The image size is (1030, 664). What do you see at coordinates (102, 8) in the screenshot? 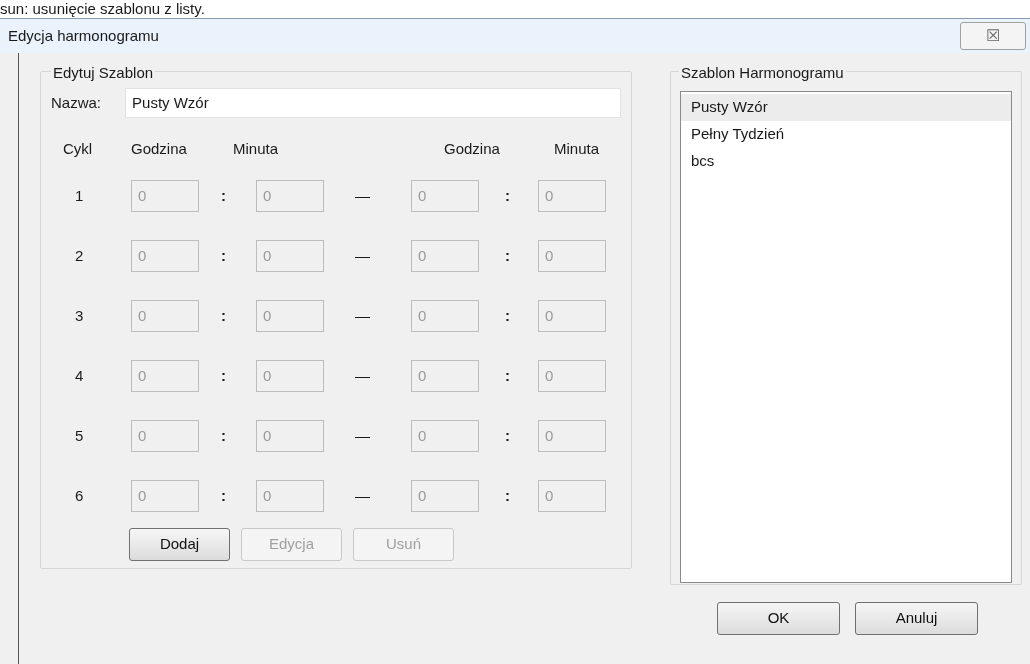
I see `instruction-text: sun: usunięcie szablonu z listy.` at bounding box center [102, 8].